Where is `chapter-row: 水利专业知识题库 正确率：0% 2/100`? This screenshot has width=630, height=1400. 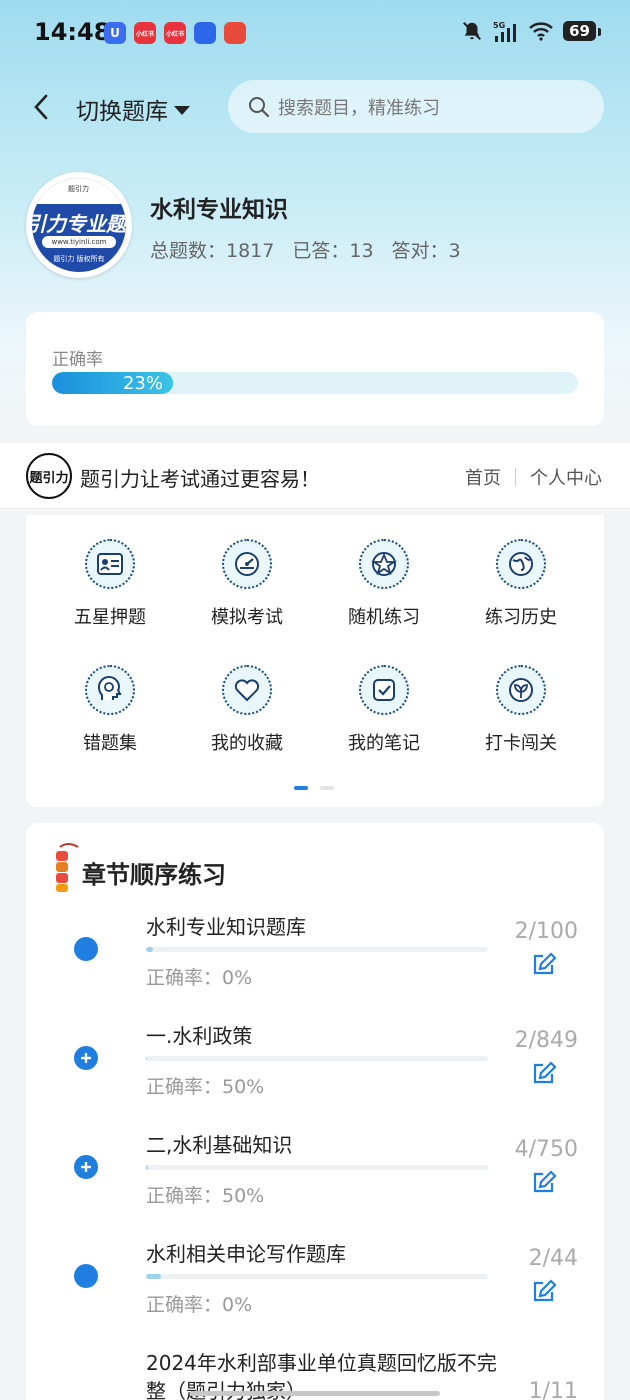 chapter-row: 水利专业知识题库 正确率：0% 2/100 is located at coordinates (315, 963).